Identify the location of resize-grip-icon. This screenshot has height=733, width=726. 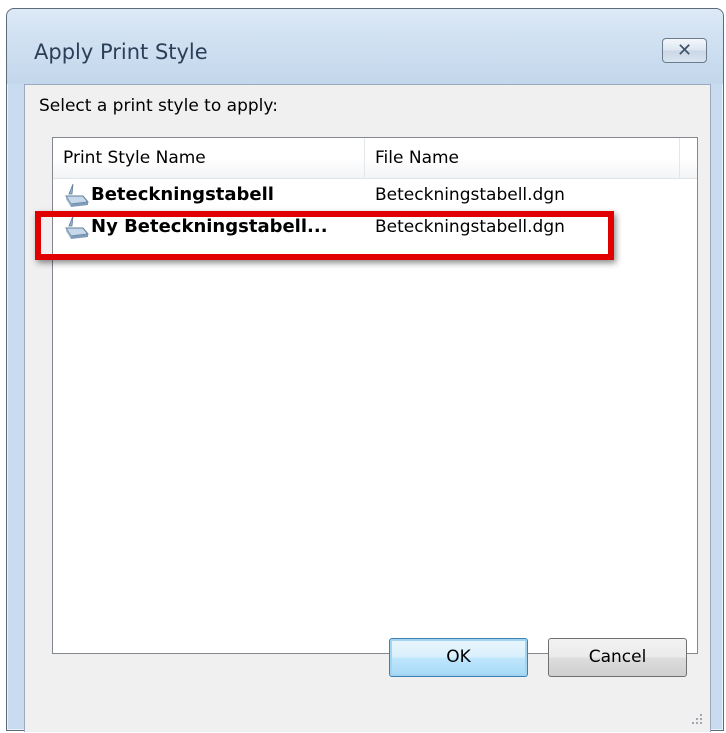
(697, 719).